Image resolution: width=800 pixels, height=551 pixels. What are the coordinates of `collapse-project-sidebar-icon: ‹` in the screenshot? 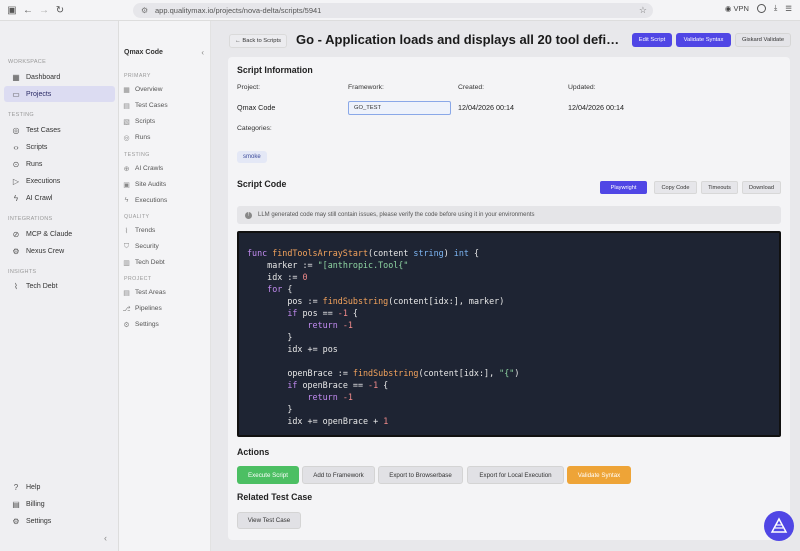 It's located at (202, 52).